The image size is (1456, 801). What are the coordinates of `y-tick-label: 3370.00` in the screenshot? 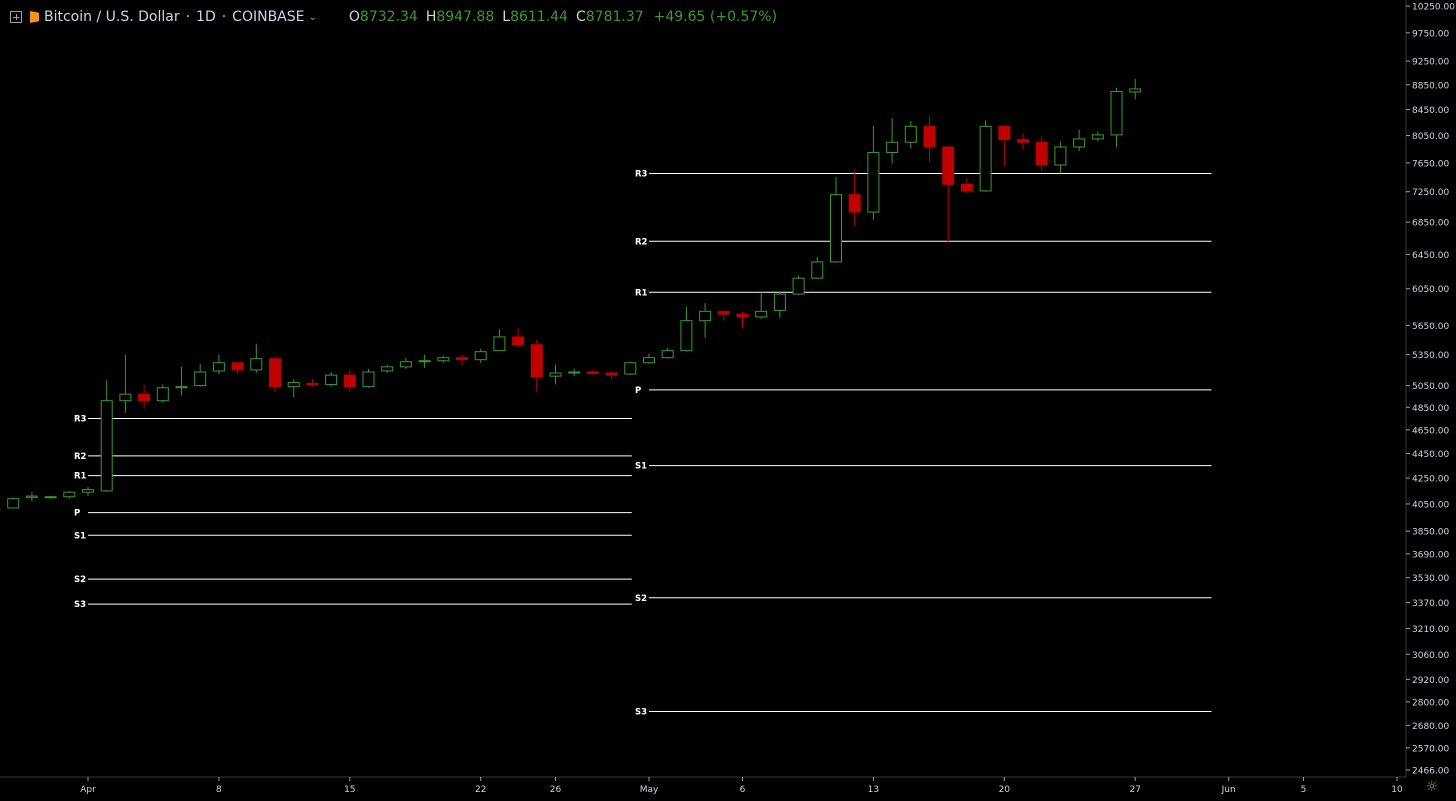 It's located at (1430, 604).